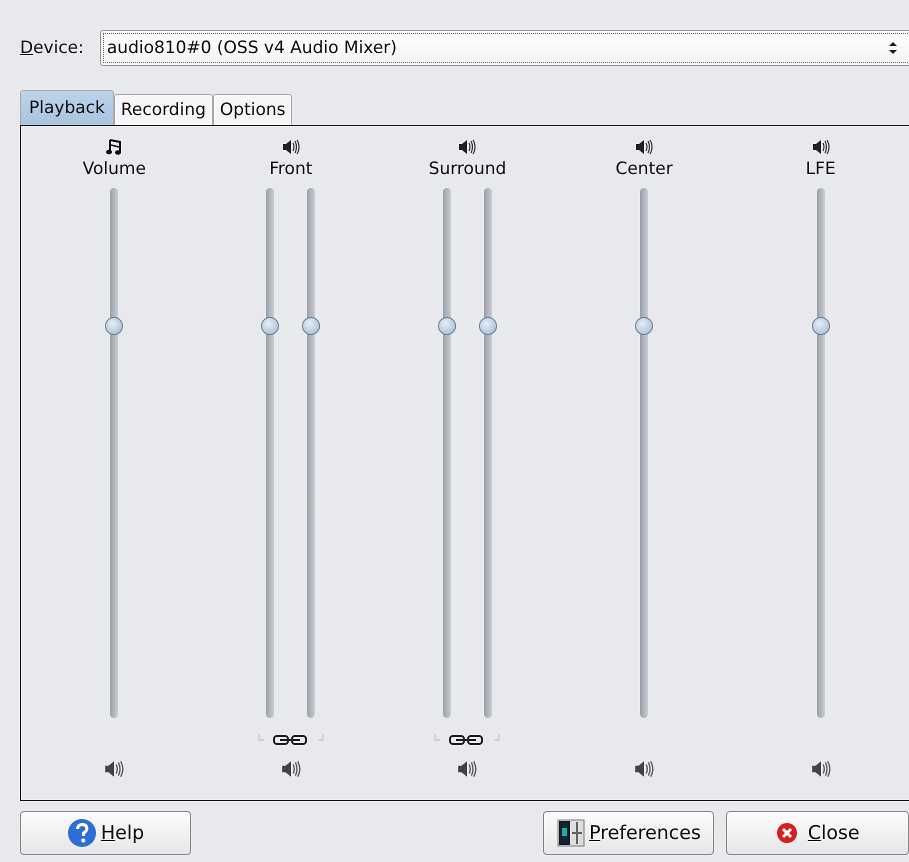 The image size is (909, 862). Describe the element at coordinates (893, 48) in the screenshot. I see `spinner-arrows-icon` at that location.